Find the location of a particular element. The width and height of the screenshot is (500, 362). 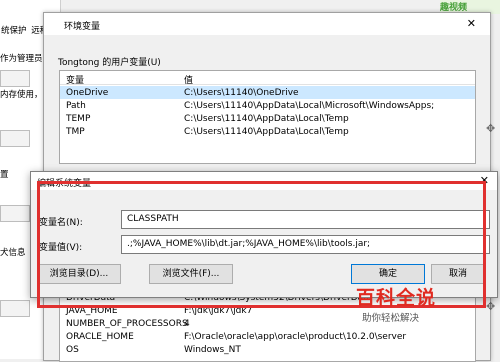

background-text: 置 is located at coordinates (4, 175).